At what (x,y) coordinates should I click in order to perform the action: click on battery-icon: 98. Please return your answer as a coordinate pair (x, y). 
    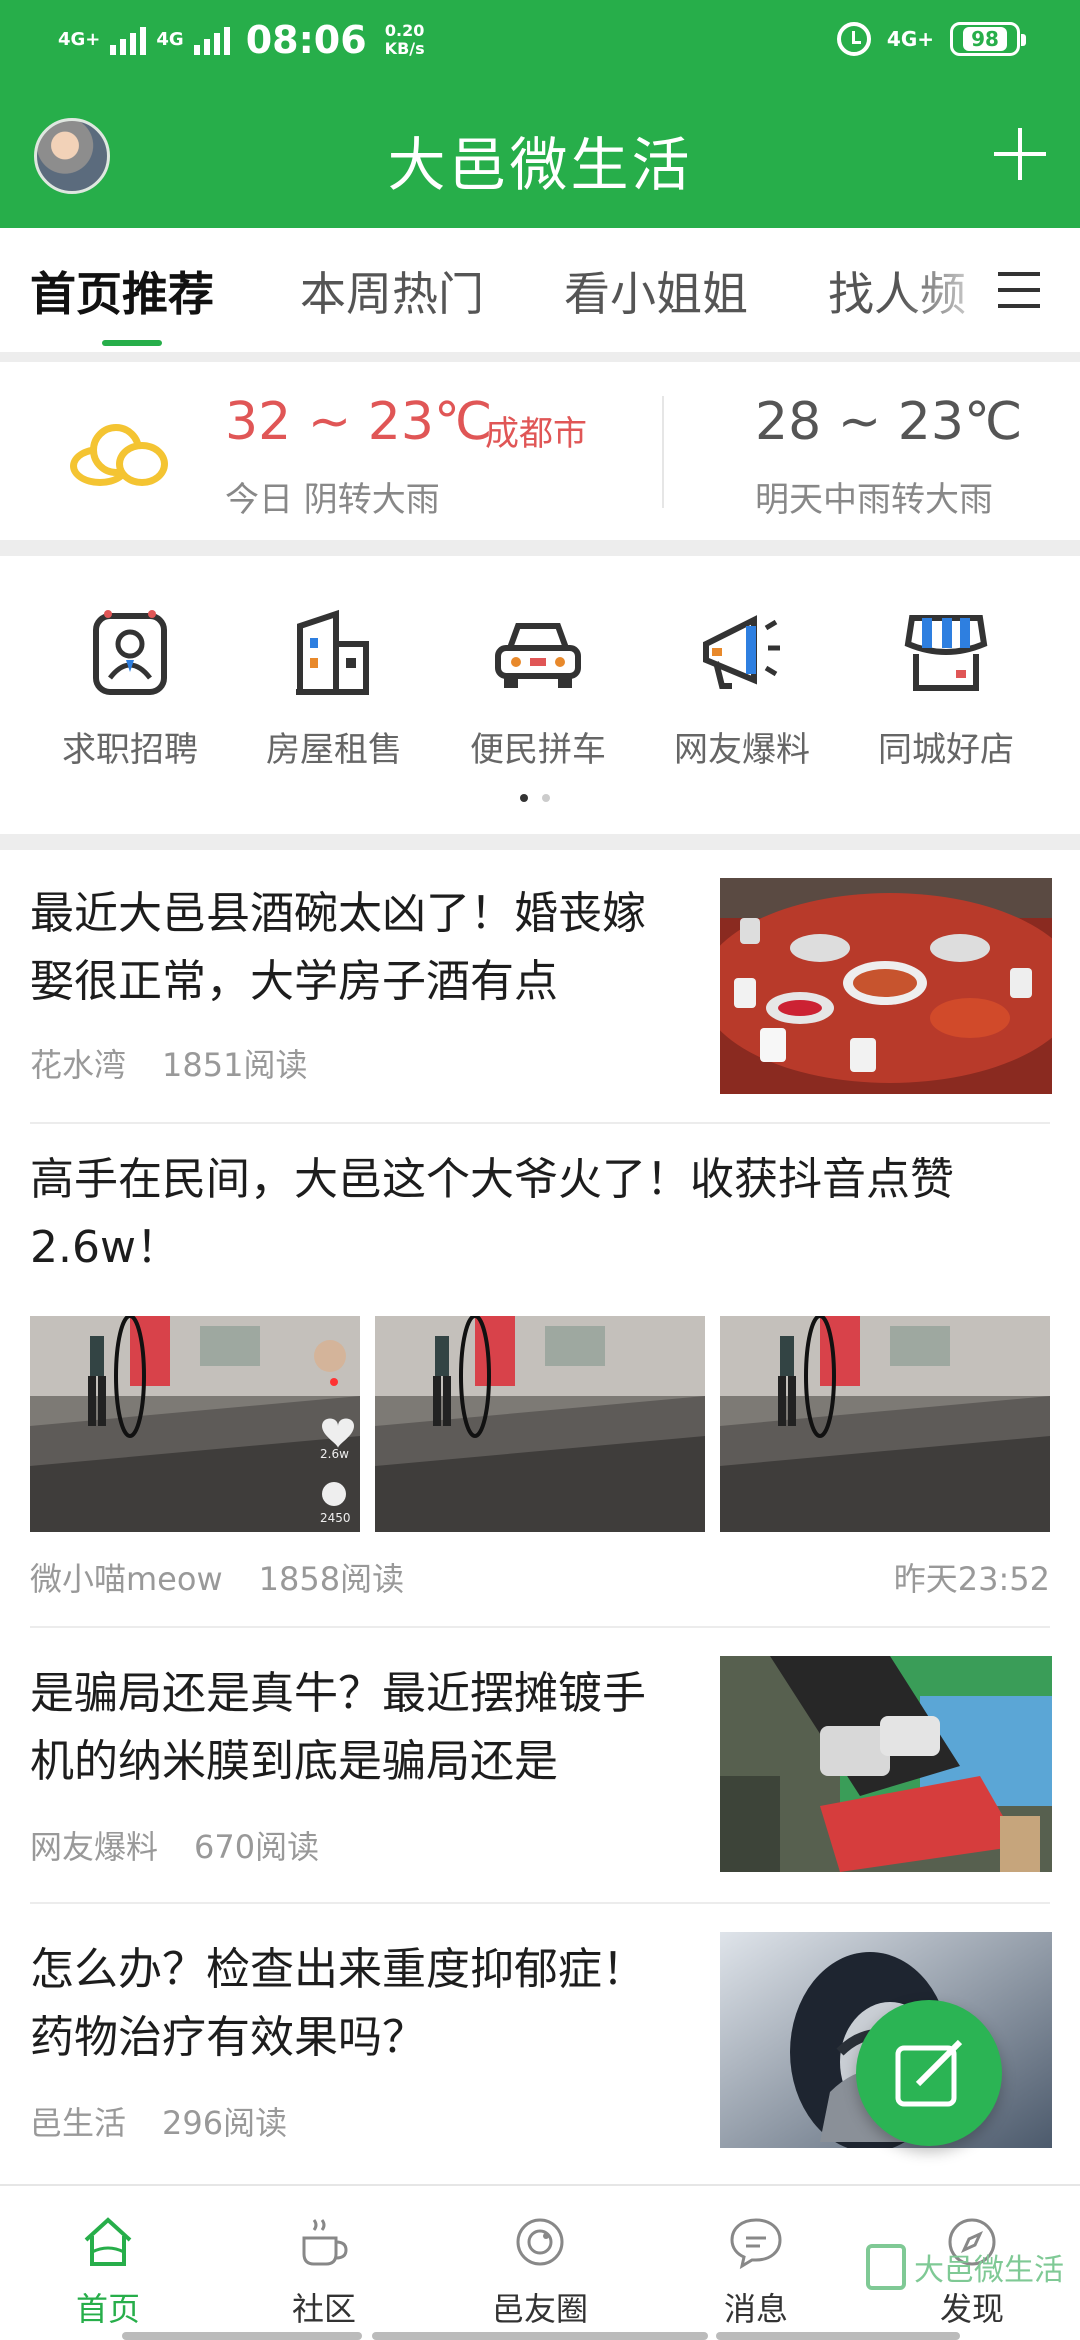
    Looking at the image, I should click on (988, 39).